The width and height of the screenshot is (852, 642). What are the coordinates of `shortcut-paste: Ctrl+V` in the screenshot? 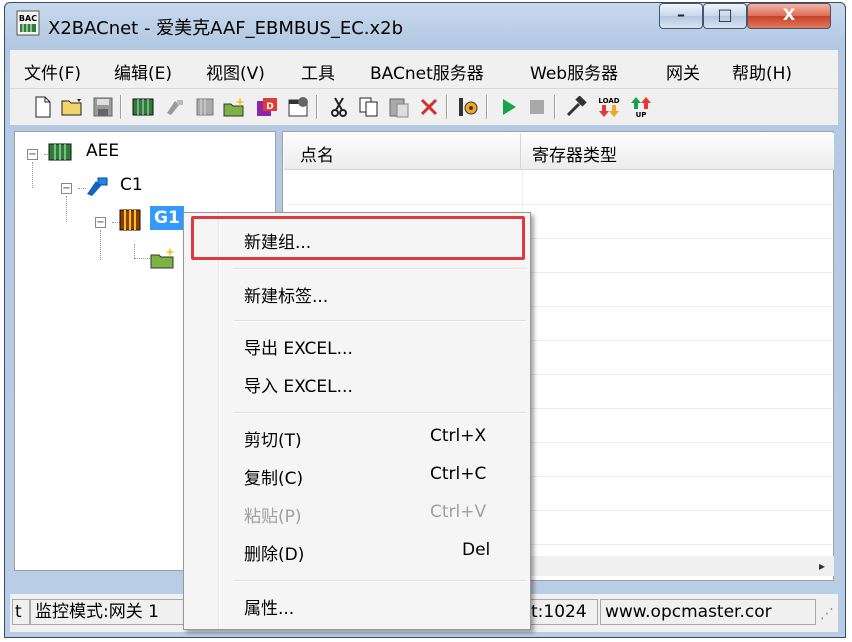 It's located at (458, 512).